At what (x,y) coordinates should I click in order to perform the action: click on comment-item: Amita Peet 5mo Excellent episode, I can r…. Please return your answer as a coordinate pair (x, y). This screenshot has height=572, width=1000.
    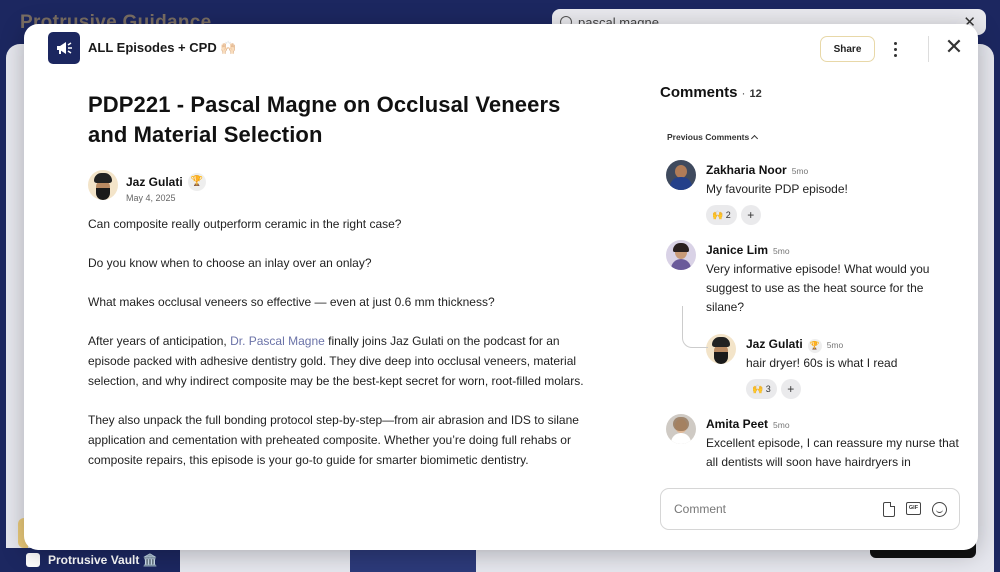
    Looking at the image, I should click on (816, 449).